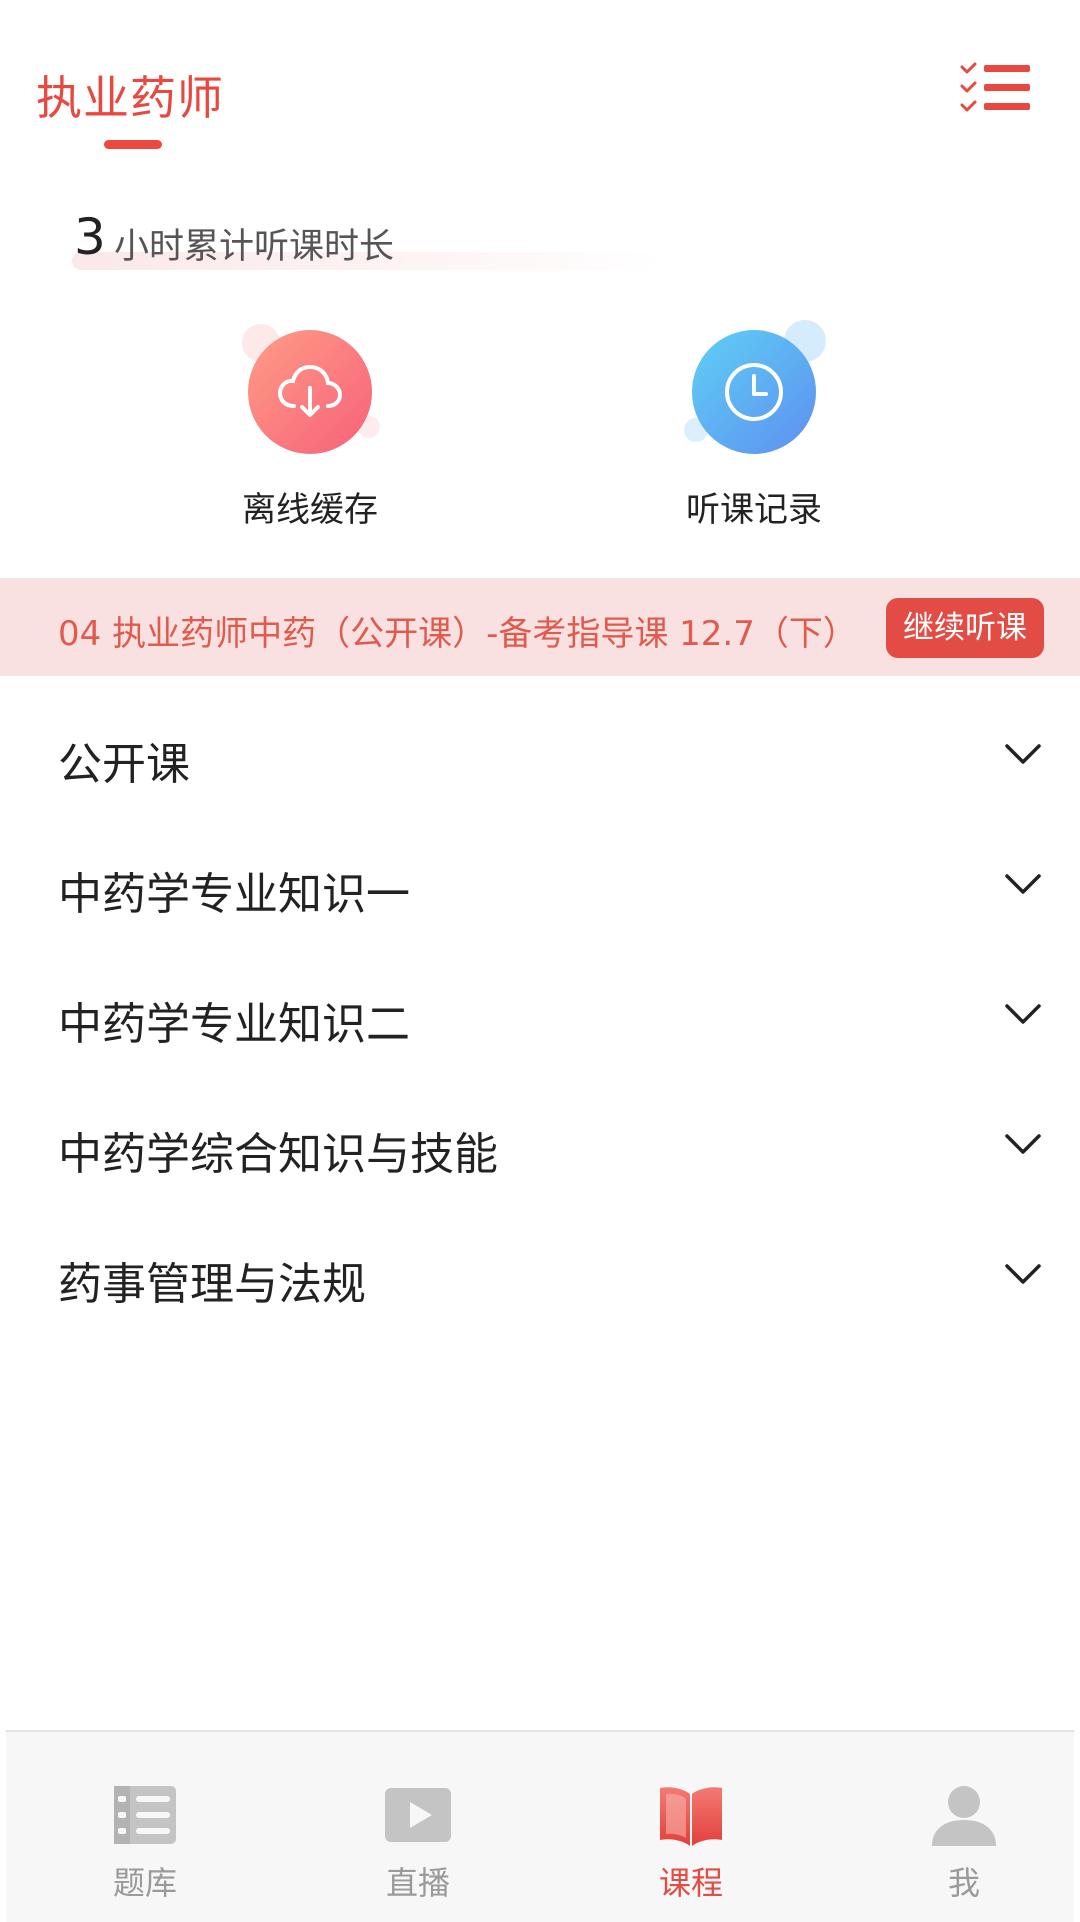 This screenshot has height=1922, width=1080. Describe the element at coordinates (310, 420) in the screenshot. I see `offline-cache-button: 离线缓存` at that location.